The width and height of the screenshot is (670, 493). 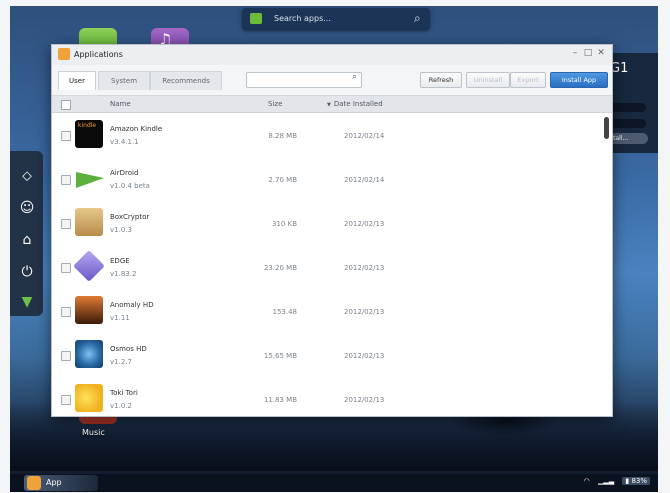 I want to click on install-app-button: Install App, so click(x=579, y=80).